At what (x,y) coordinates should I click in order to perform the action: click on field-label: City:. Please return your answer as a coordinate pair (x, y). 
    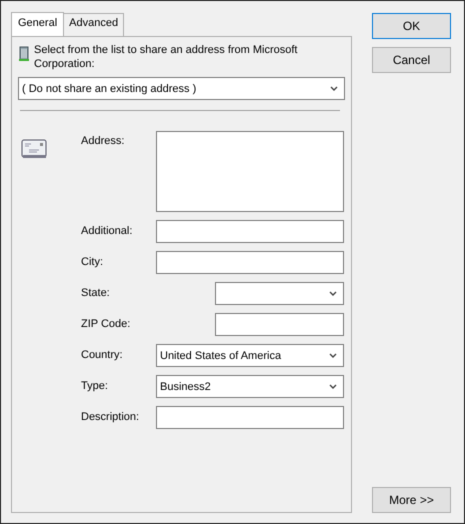
    Looking at the image, I should click on (92, 261).